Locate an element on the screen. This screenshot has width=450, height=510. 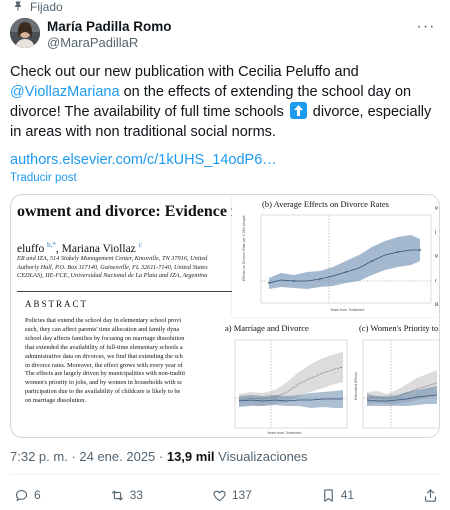
heart-icon is located at coordinates (219, 495).